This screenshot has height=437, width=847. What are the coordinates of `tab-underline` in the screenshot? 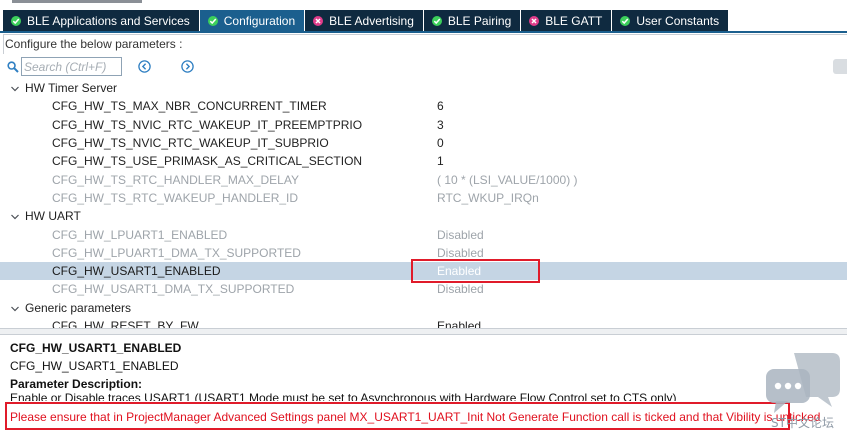 It's located at (423, 32).